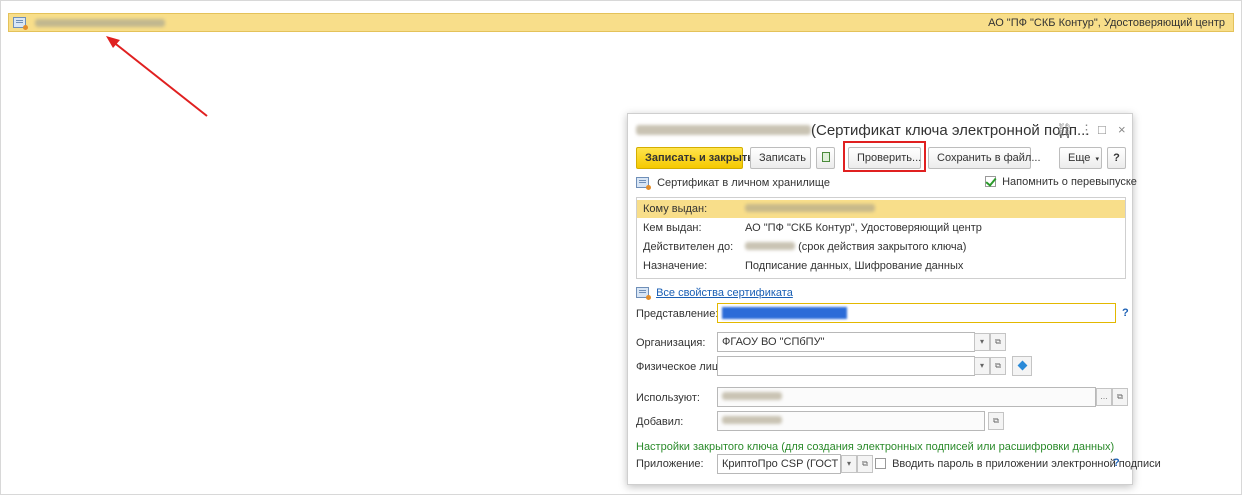 This screenshot has height=495, width=1242. I want to click on open-used-by-icon: ⧉, so click(1120, 397).